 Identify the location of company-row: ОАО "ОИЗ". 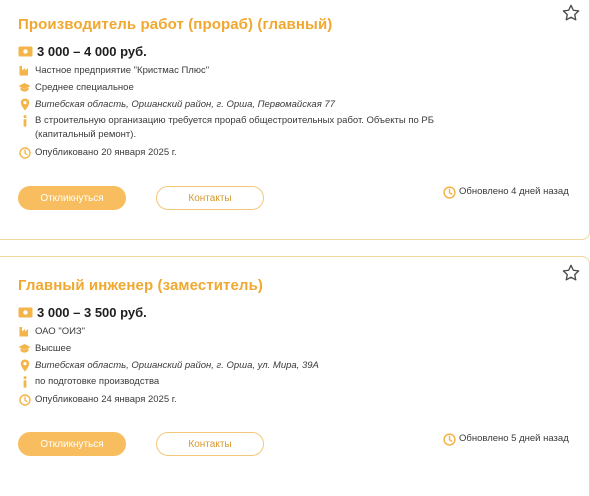
(51, 331).